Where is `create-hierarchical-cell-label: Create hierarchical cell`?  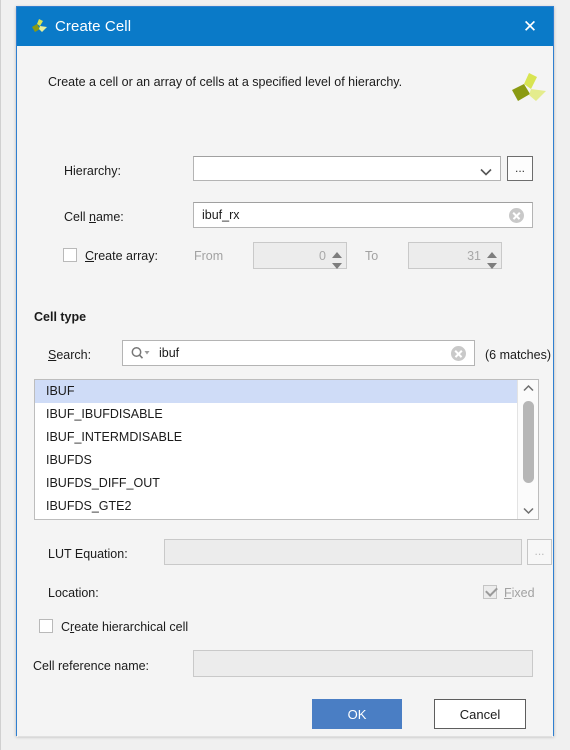 create-hierarchical-cell-label: Create hierarchical cell is located at coordinates (124, 627).